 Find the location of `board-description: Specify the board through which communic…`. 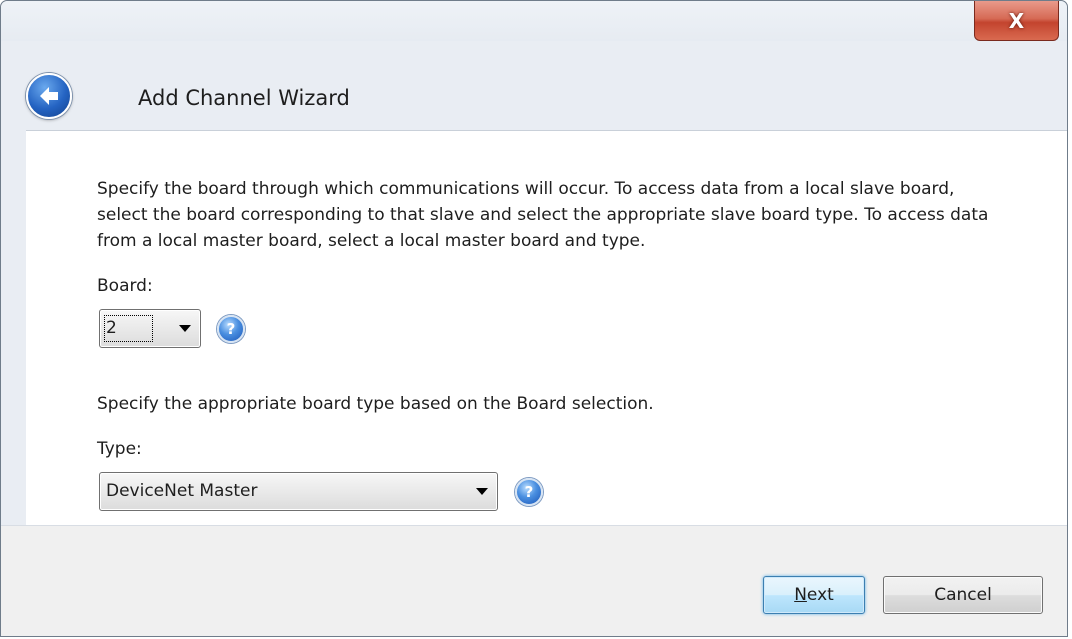

board-description: Specify the board through which communic… is located at coordinates (543, 215).